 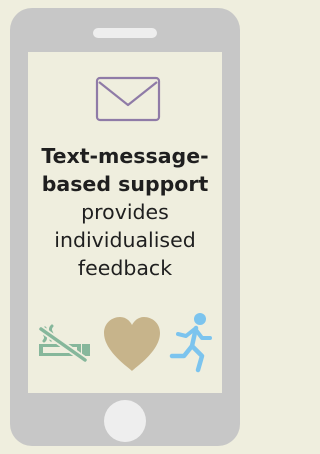 I want to click on message-bold-line-2: based support, so click(x=125, y=184).